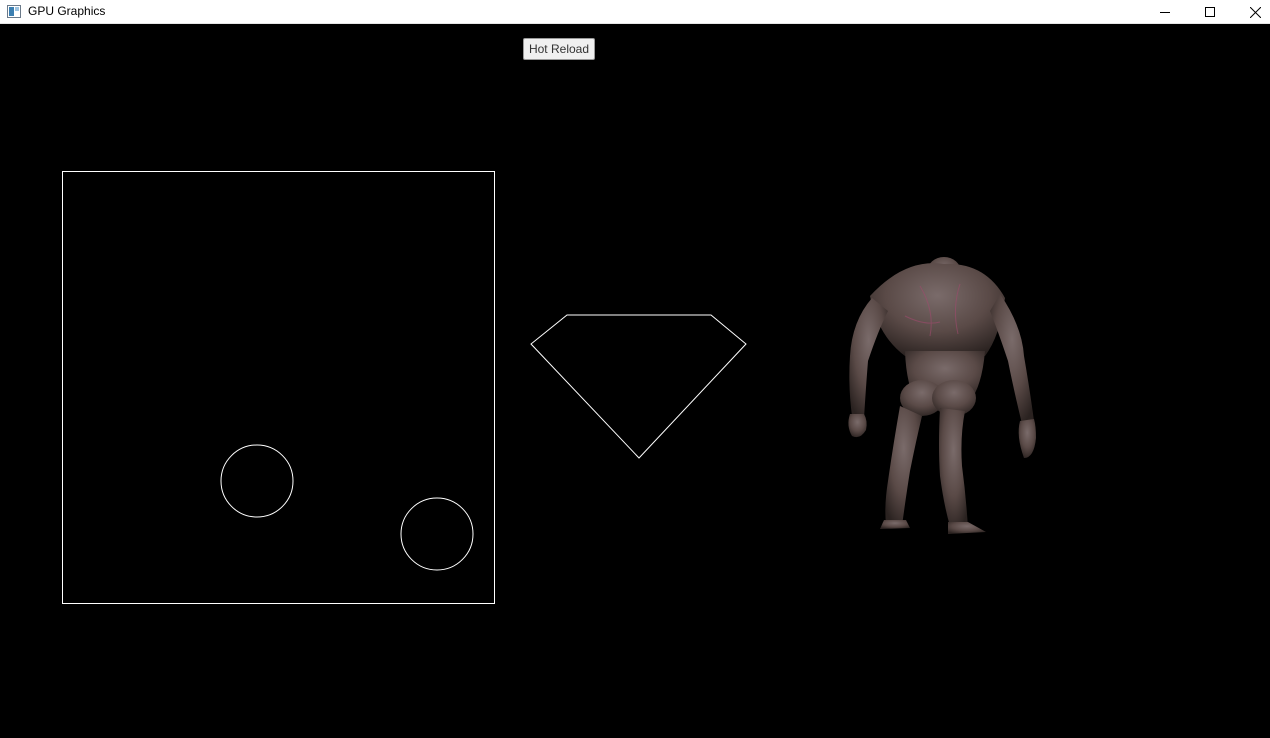 The height and width of the screenshot is (738, 1270). I want to click on circle-outline-left, so click(257, 481).